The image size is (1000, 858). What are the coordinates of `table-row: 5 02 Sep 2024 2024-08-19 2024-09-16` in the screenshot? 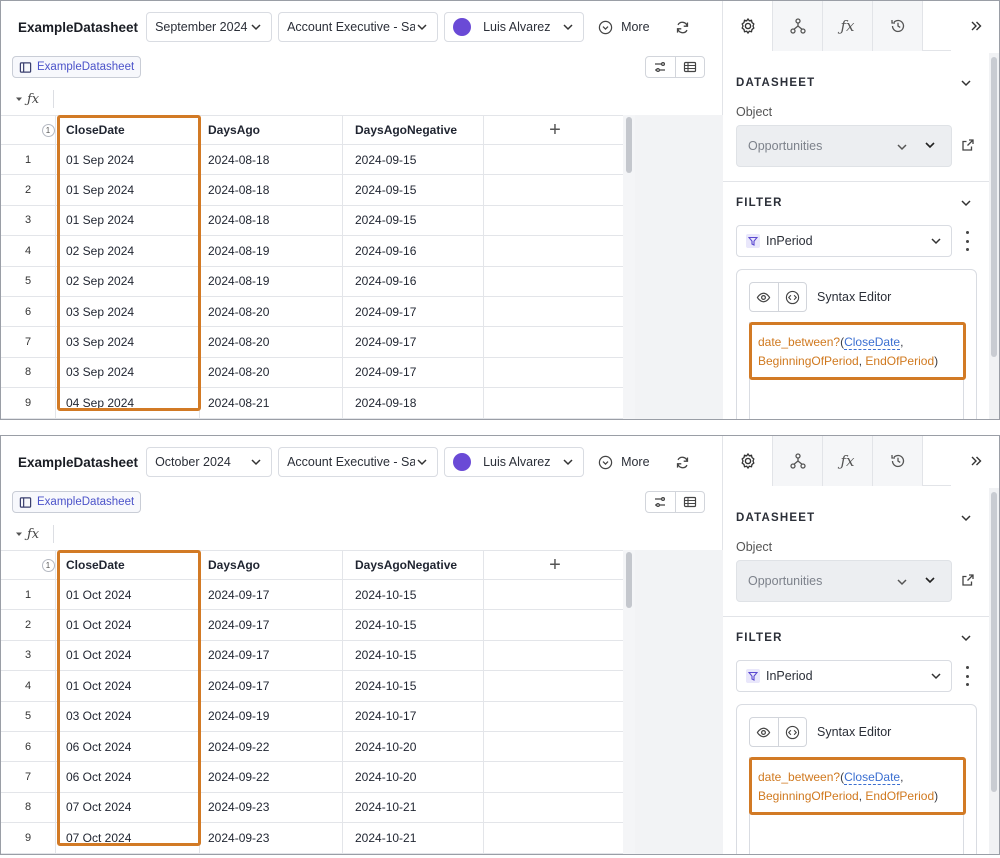 It's located at (317, 281).